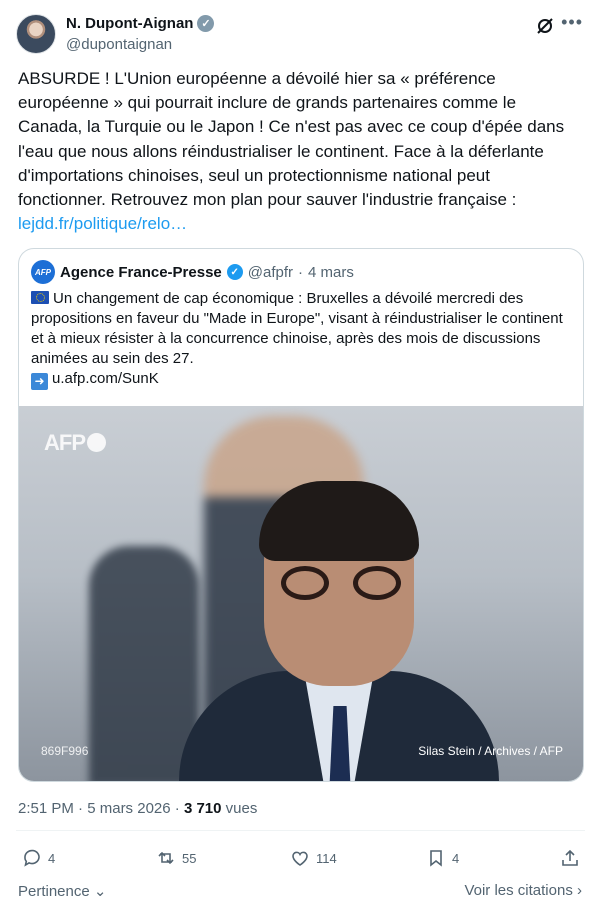  What do you see at coordinates (65, 751) in the screenshot?
I see `photo-id: 869F996` at bounding box center [65, 751].